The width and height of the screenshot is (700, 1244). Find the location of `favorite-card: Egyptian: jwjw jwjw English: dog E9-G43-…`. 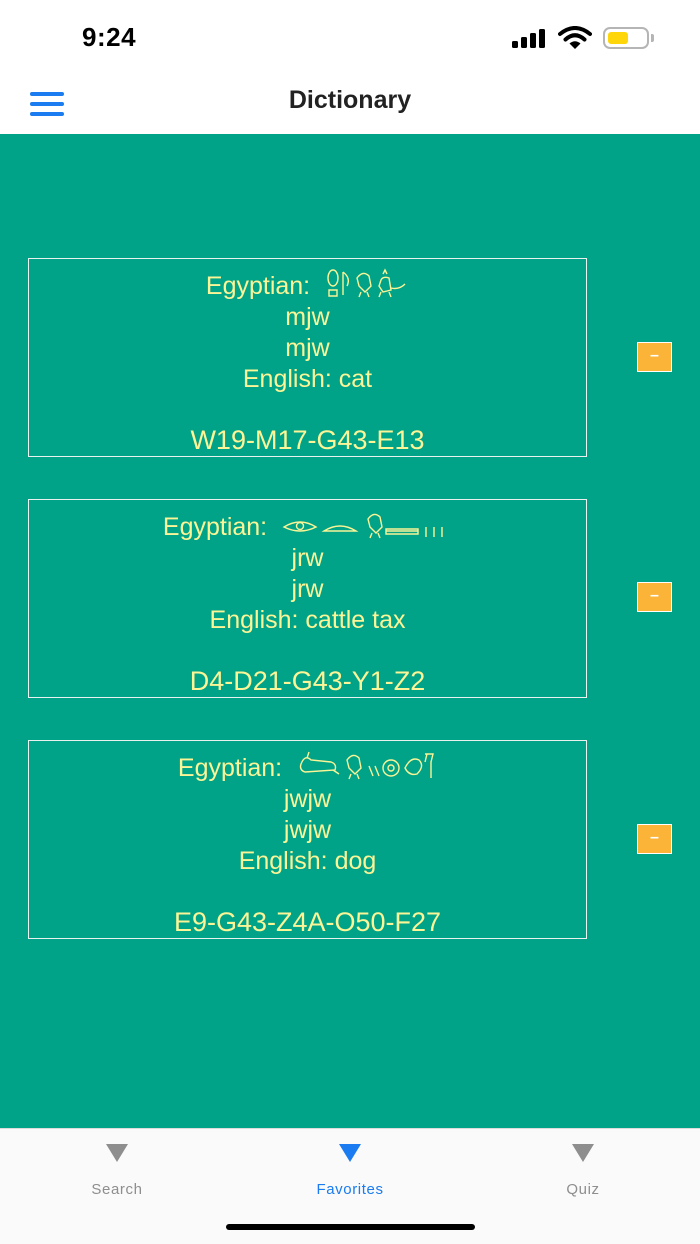

favorite-card: Egyptian: jwjw jwjw English: dog E9-G43-… is located at coordinates (307, 839).